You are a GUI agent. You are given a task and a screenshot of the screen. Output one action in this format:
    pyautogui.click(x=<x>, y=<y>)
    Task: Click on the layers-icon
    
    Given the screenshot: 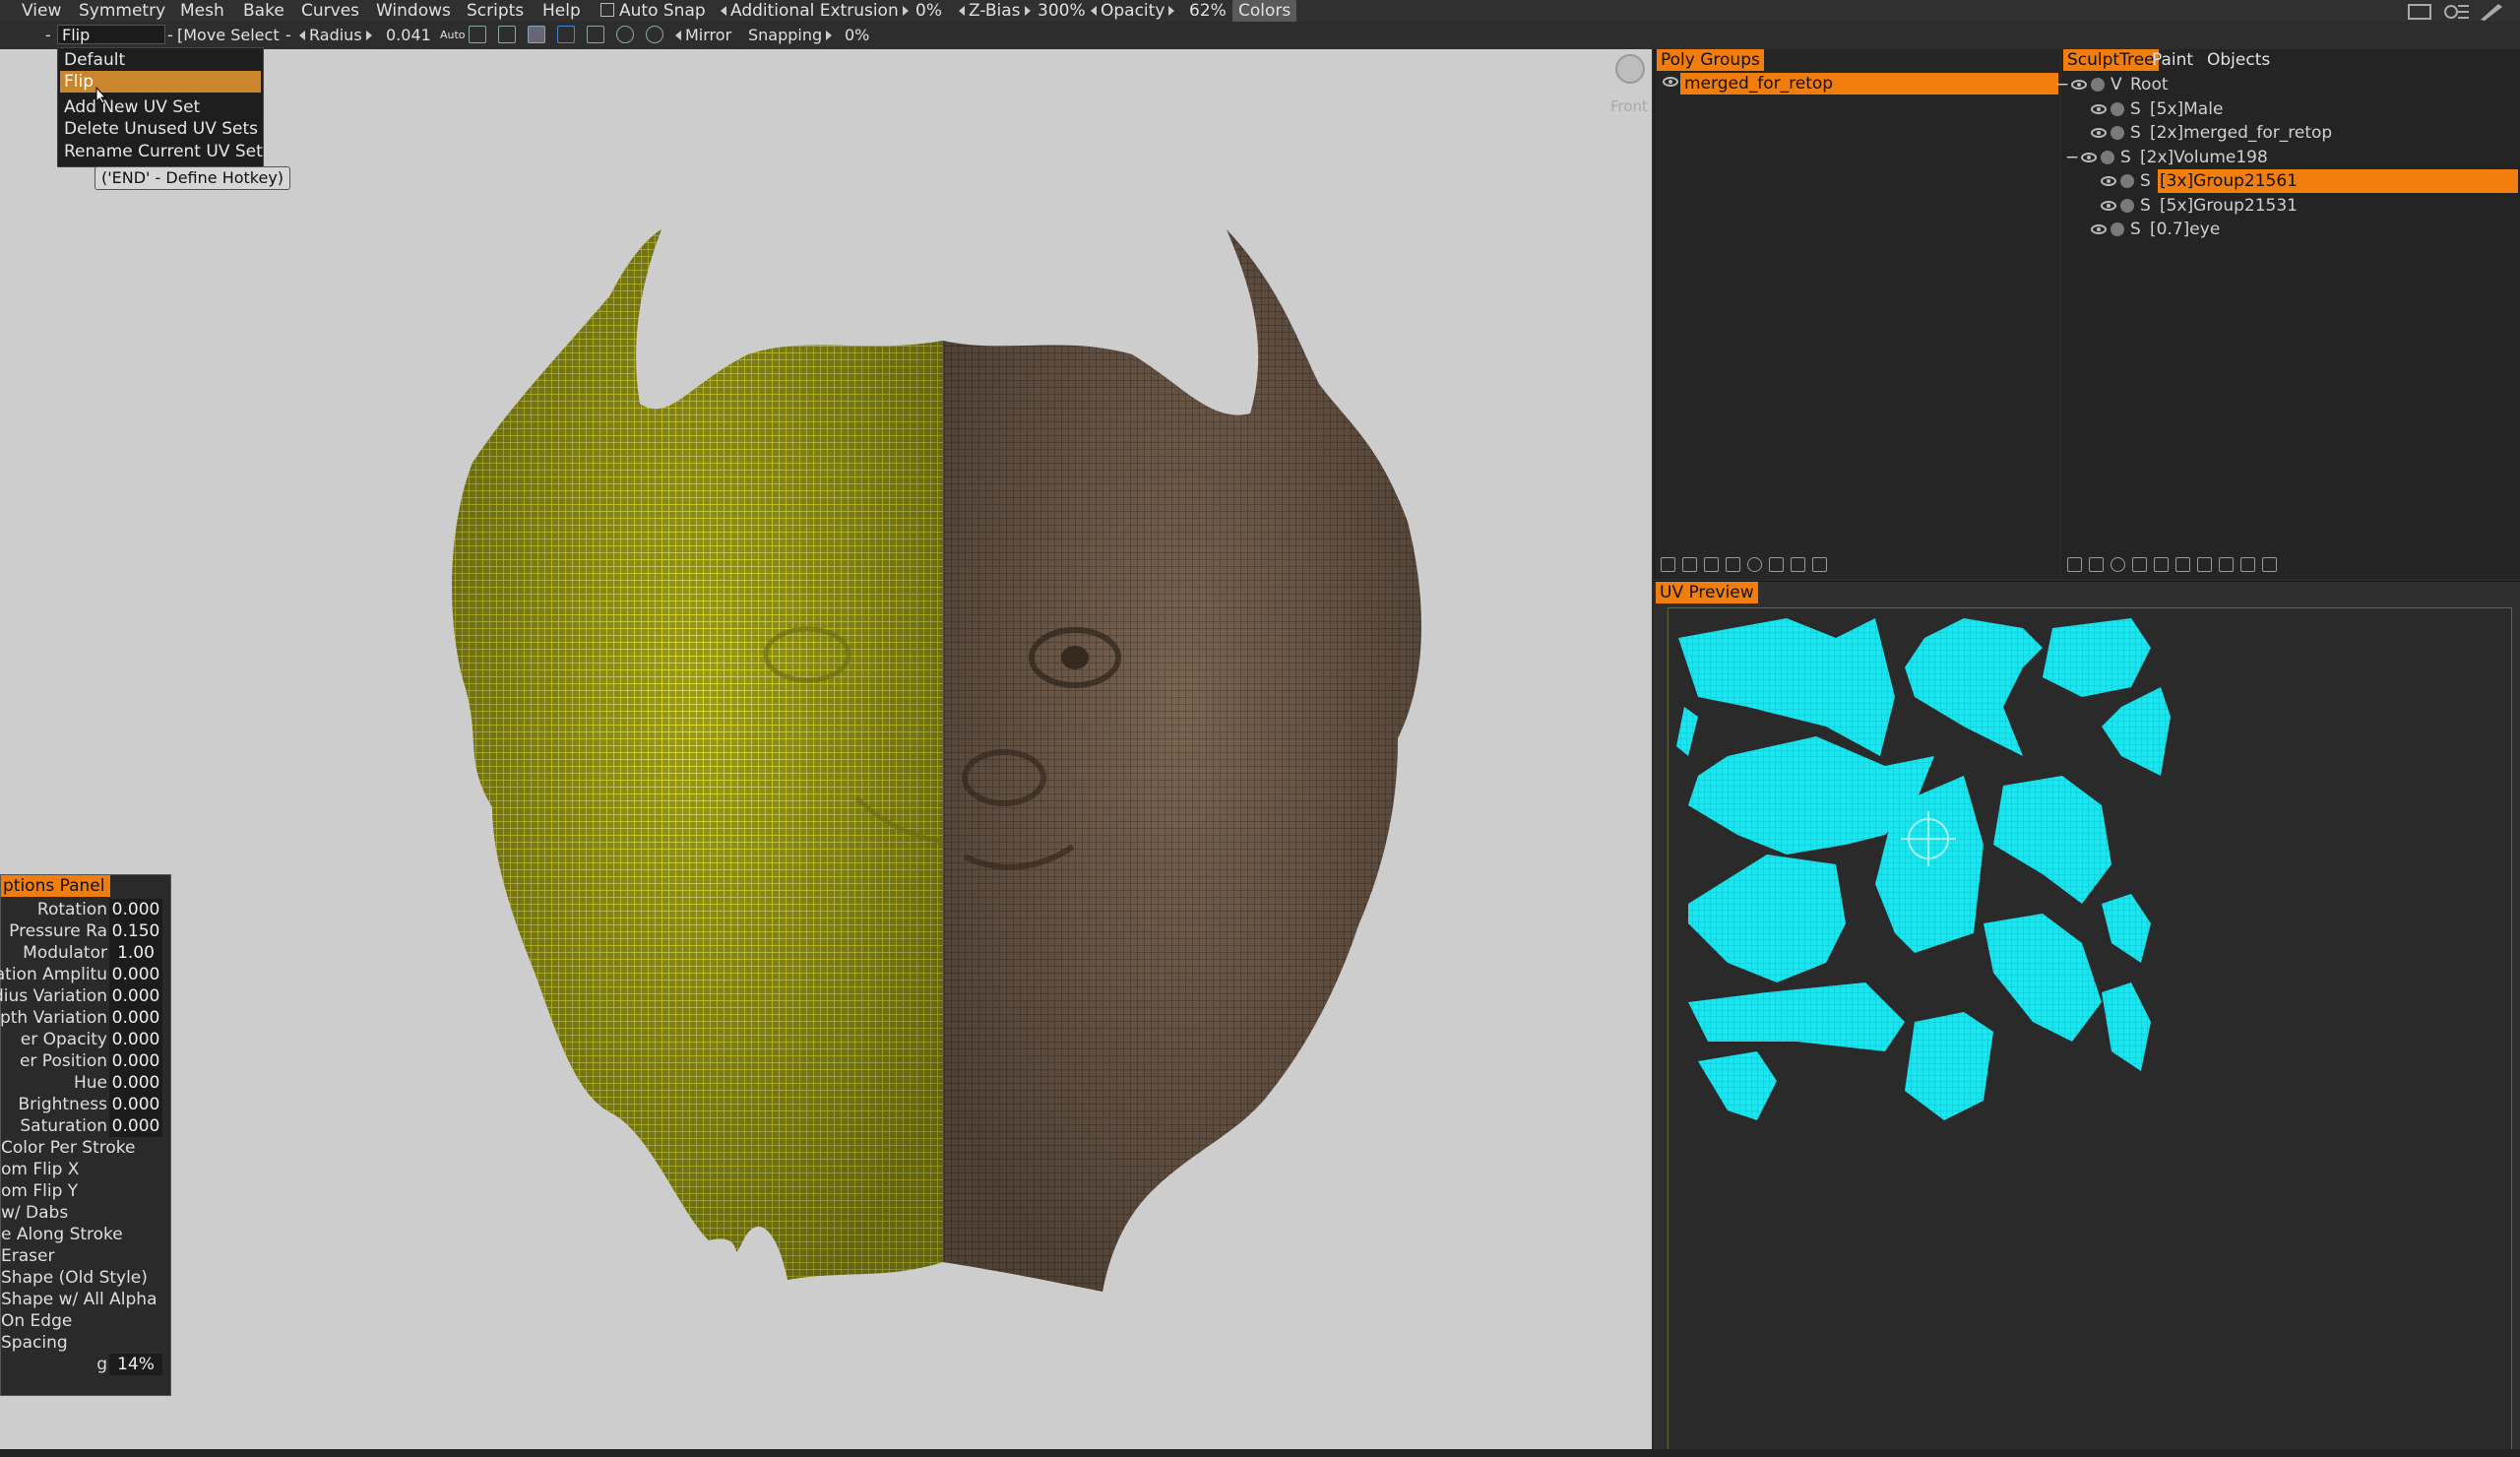 What is the action you would take?
    pyautogui.click(x=2204, y=564)
    